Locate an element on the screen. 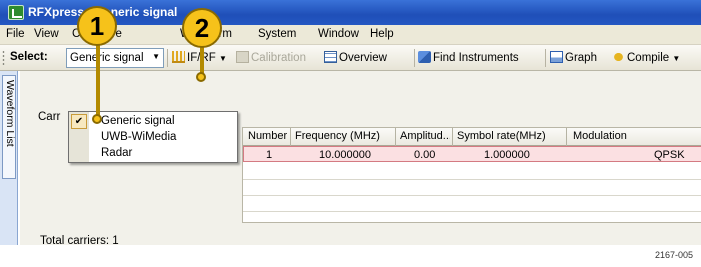  side-tab-strip: Waveform List is located at coordinates (9, 158).